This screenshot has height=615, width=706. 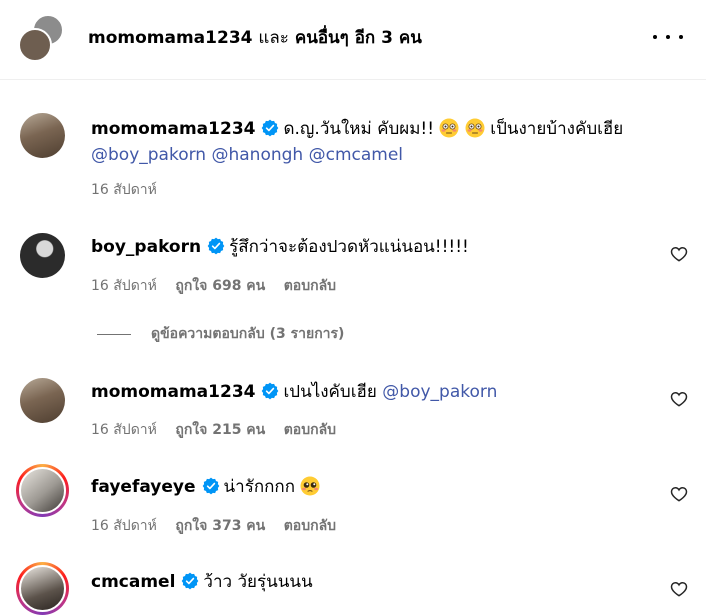 I want to click on comment-text: ว้าว วัยรุ่นนนน, so click(x=258, y=582).